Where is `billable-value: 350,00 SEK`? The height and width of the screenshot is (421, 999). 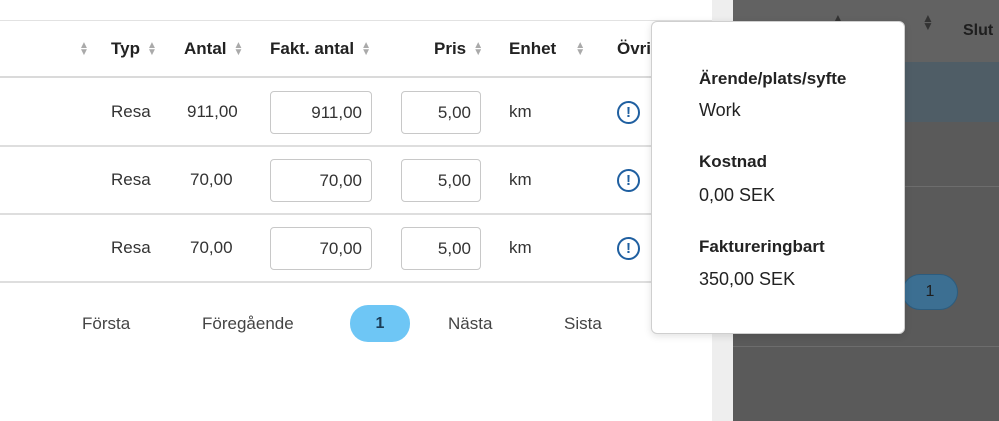
billable-value: 350,00 SEK is located at coordinates (747, 279).